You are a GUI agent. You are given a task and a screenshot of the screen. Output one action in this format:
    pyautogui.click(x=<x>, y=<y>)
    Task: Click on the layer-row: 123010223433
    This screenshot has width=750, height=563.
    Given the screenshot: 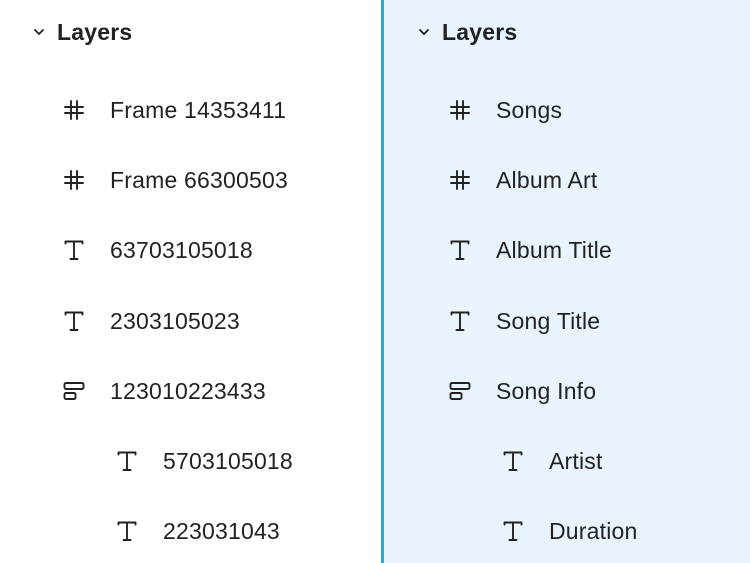 What is the action you would take?
    pyautogui.click(x=163, y=391)
    